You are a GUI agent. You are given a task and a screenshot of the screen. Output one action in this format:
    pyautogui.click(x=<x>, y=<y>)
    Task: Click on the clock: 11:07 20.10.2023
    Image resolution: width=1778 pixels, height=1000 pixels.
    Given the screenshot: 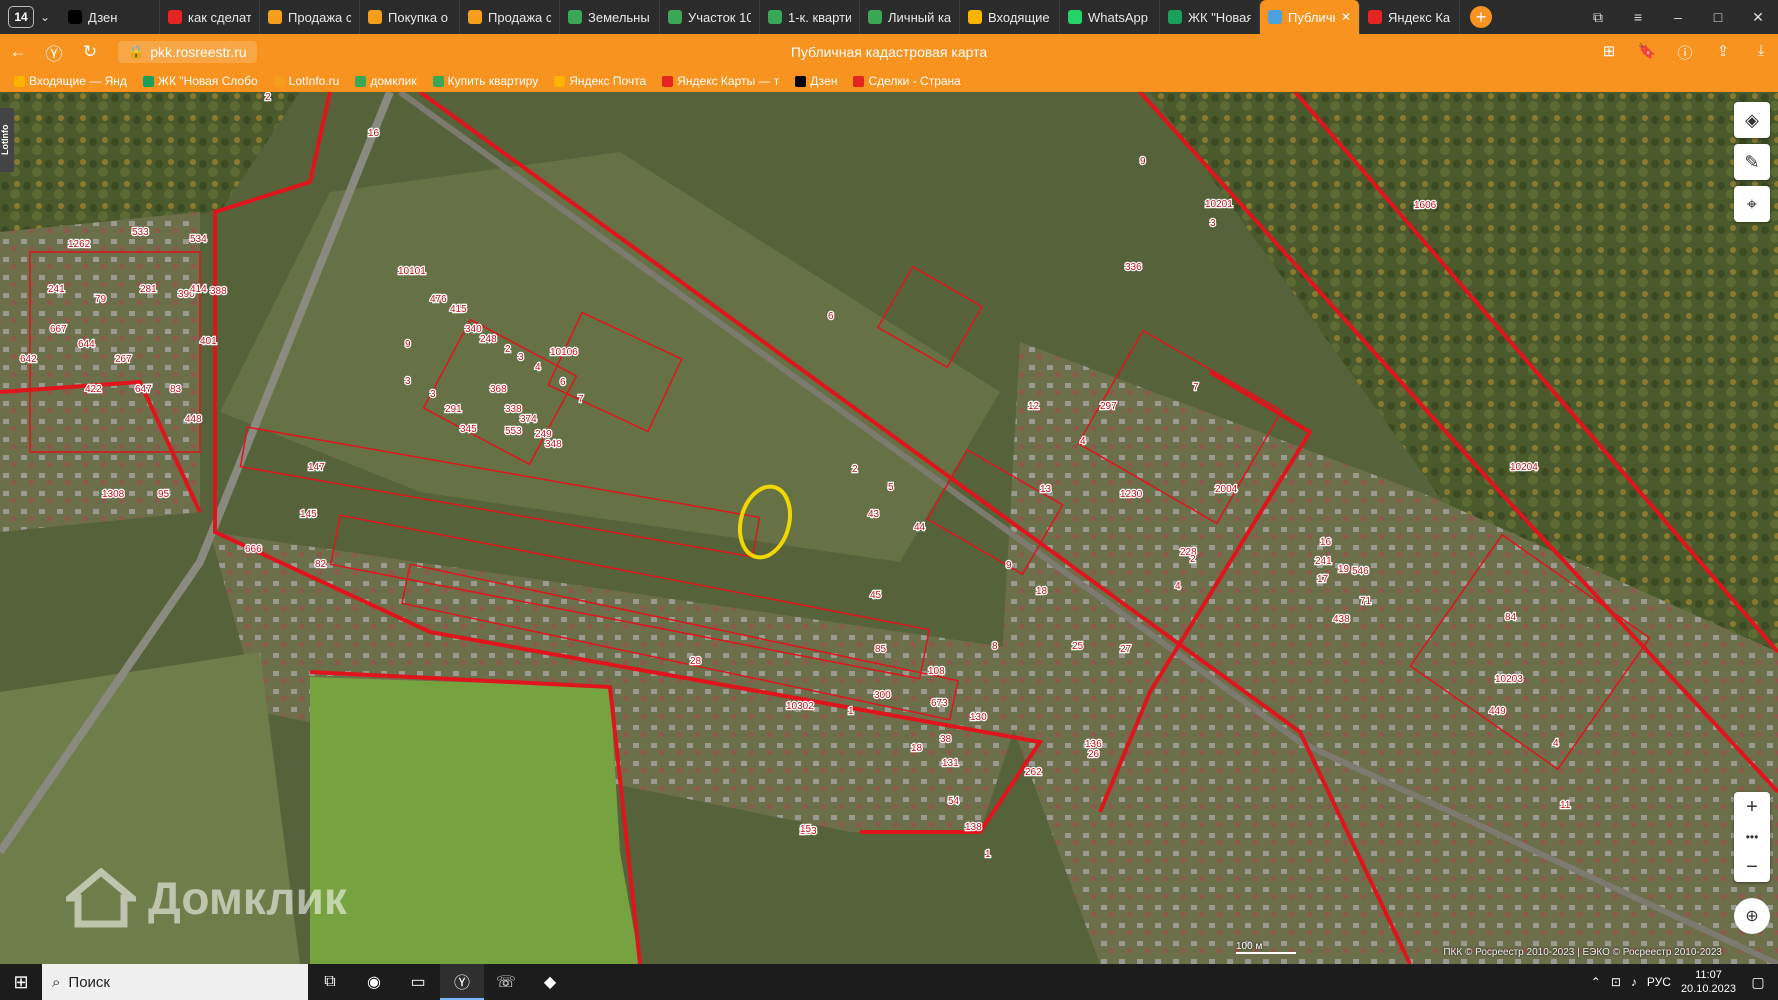 What is the action you would take?
    pyautogui.click(x=1708, y=982)
    